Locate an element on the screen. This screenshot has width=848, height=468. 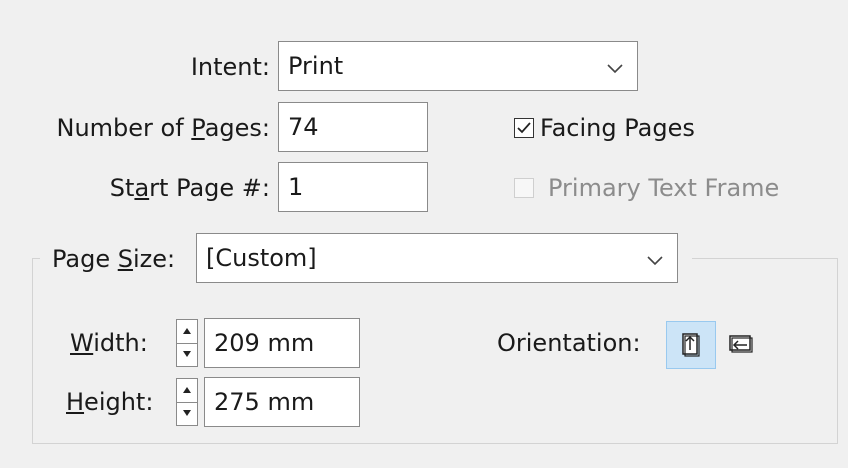
start-page-input: 1 is located at coordinates (353, 187).